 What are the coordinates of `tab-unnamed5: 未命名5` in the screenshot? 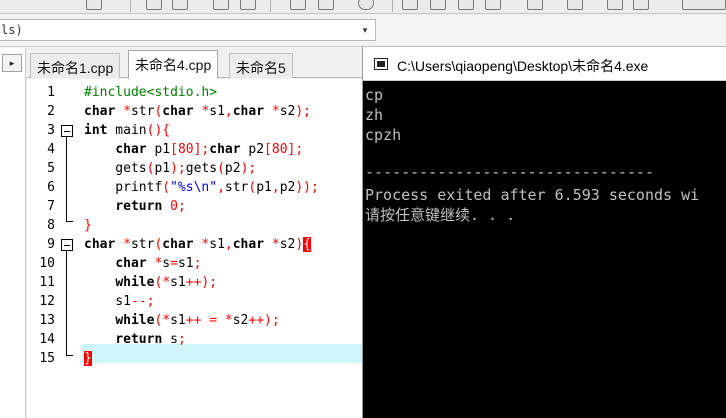 It's located at (261, 65).